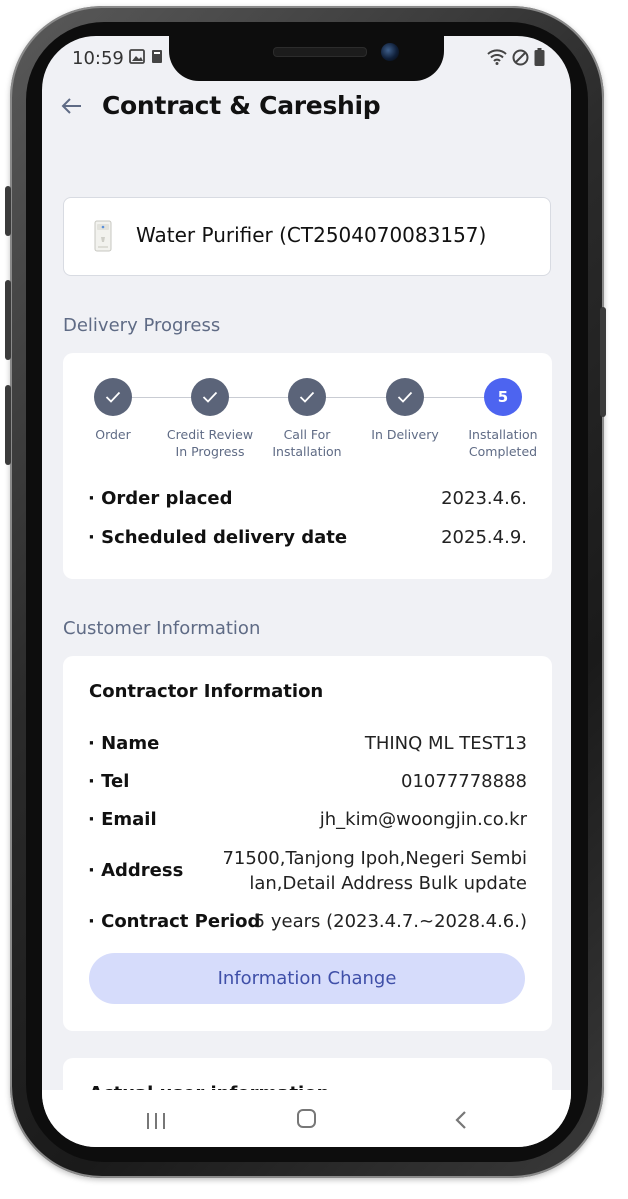 This screenshot has width=628, height=1199. What do you see at coordinates (320, 52) in the screenshot?
I see `speaker` at bounding box center [320, 52].